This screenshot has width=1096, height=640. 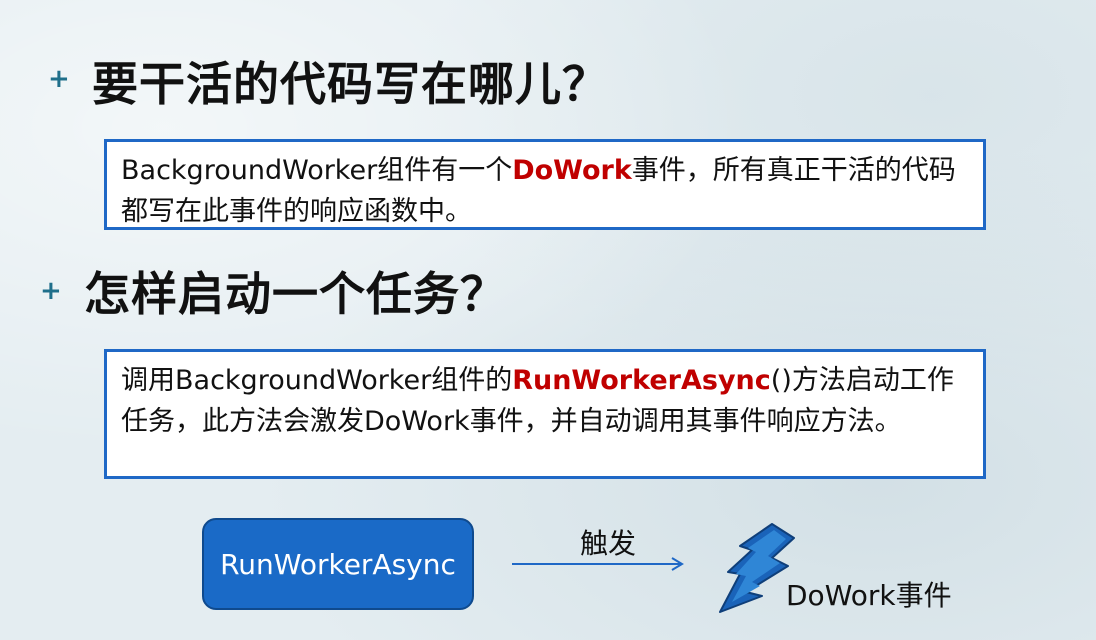 I want to click on box2-text-part1: 调用, so click(x=148, y=380).